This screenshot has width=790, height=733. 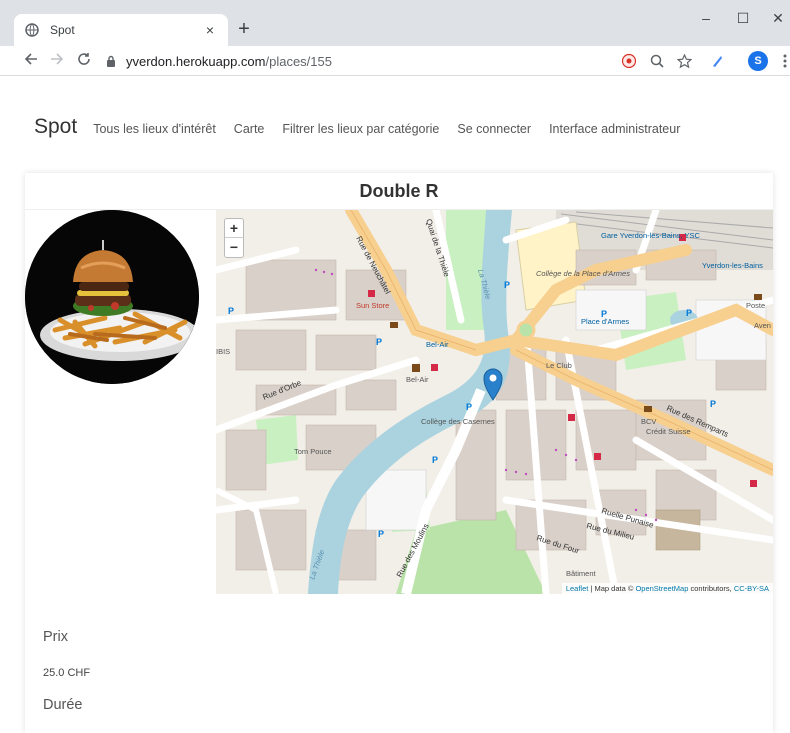 I want to click on map-label-bcv: BCV, so click(x=648, y=421).